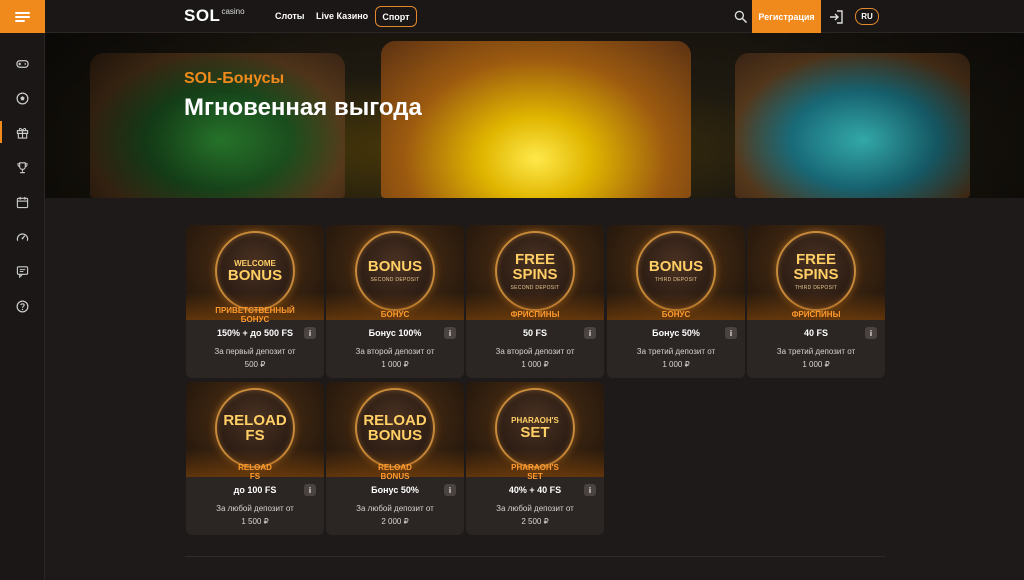 Image resolution: width=1024 pixels, height=580 pixels. I want to click on trophy-icon, so click(22, 167).